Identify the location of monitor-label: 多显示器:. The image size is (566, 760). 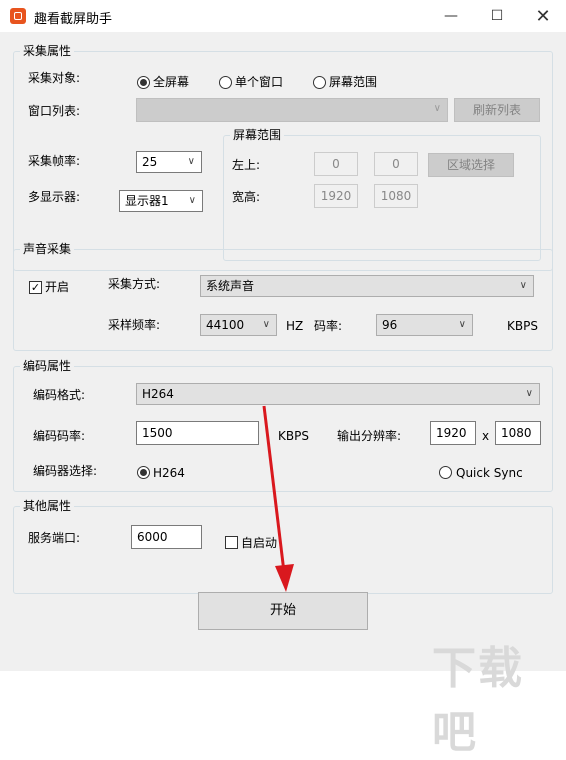
(54, 197).